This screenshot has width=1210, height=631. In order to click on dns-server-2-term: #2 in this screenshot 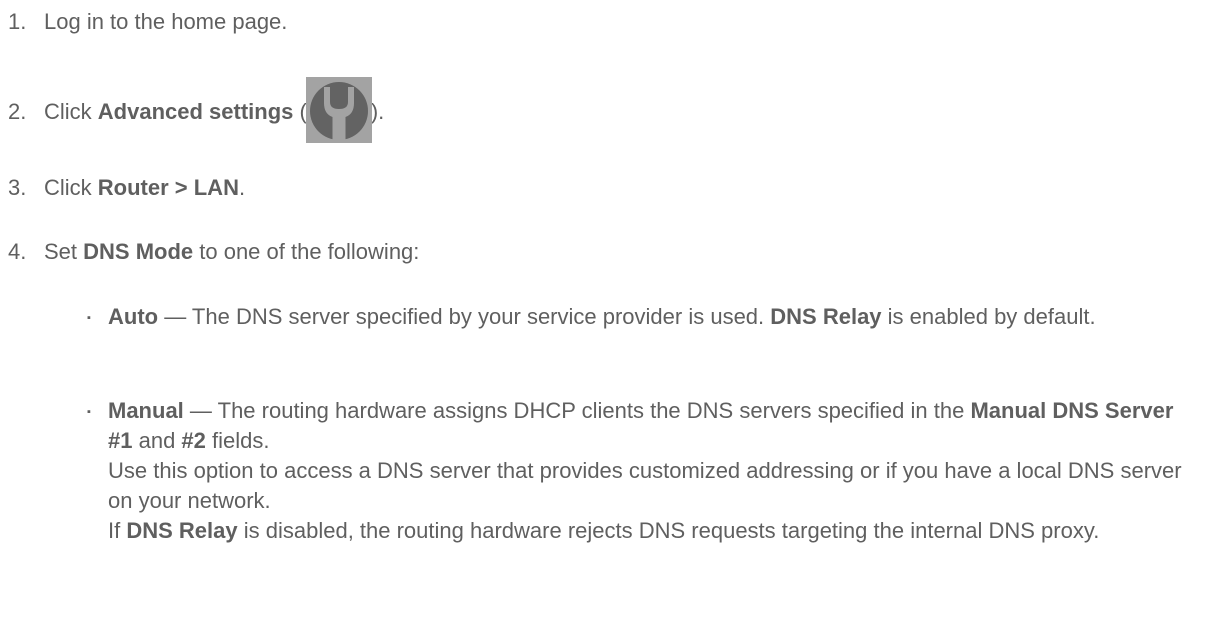, I will do `click(193, 440)`.